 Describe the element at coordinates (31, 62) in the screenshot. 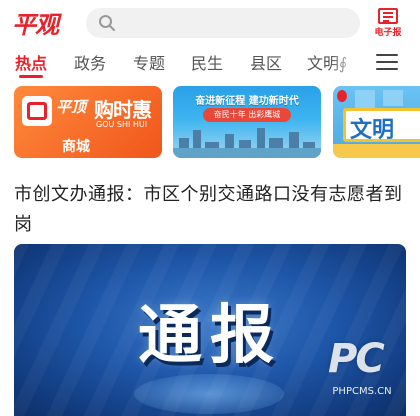

I see `tab-hot: 热点` at that location.